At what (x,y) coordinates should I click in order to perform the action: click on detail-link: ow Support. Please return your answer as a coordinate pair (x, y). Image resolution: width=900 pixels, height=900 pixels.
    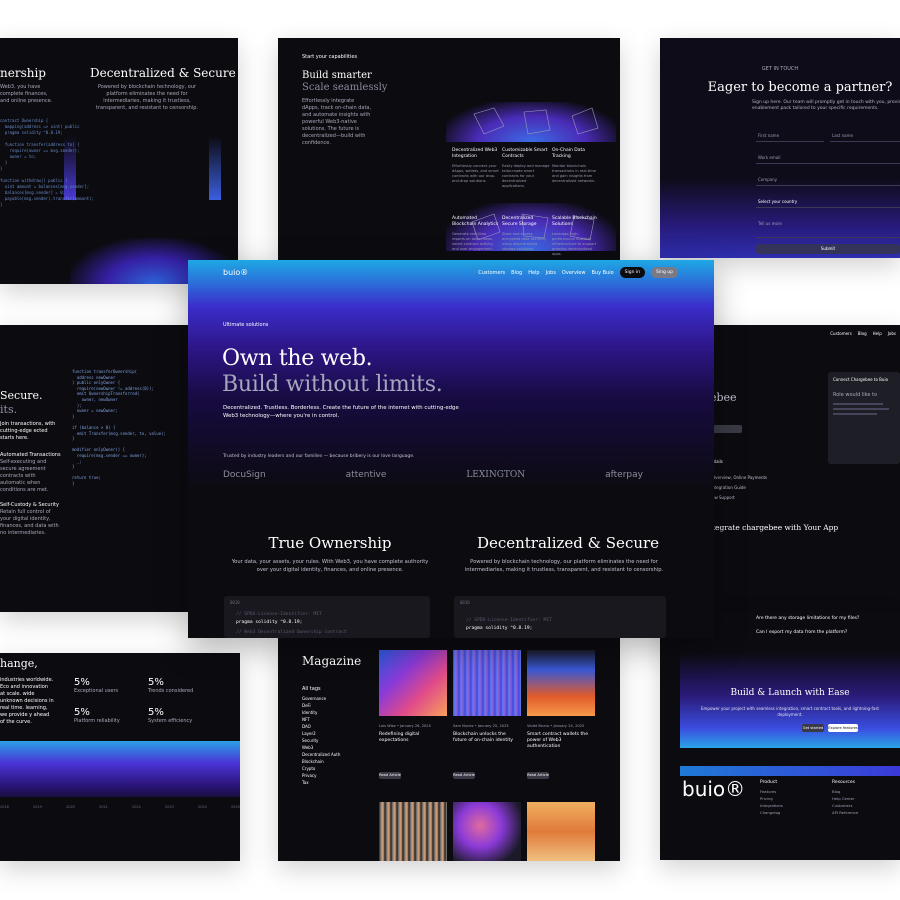
    Looking at the image, I should click on (723, 497).